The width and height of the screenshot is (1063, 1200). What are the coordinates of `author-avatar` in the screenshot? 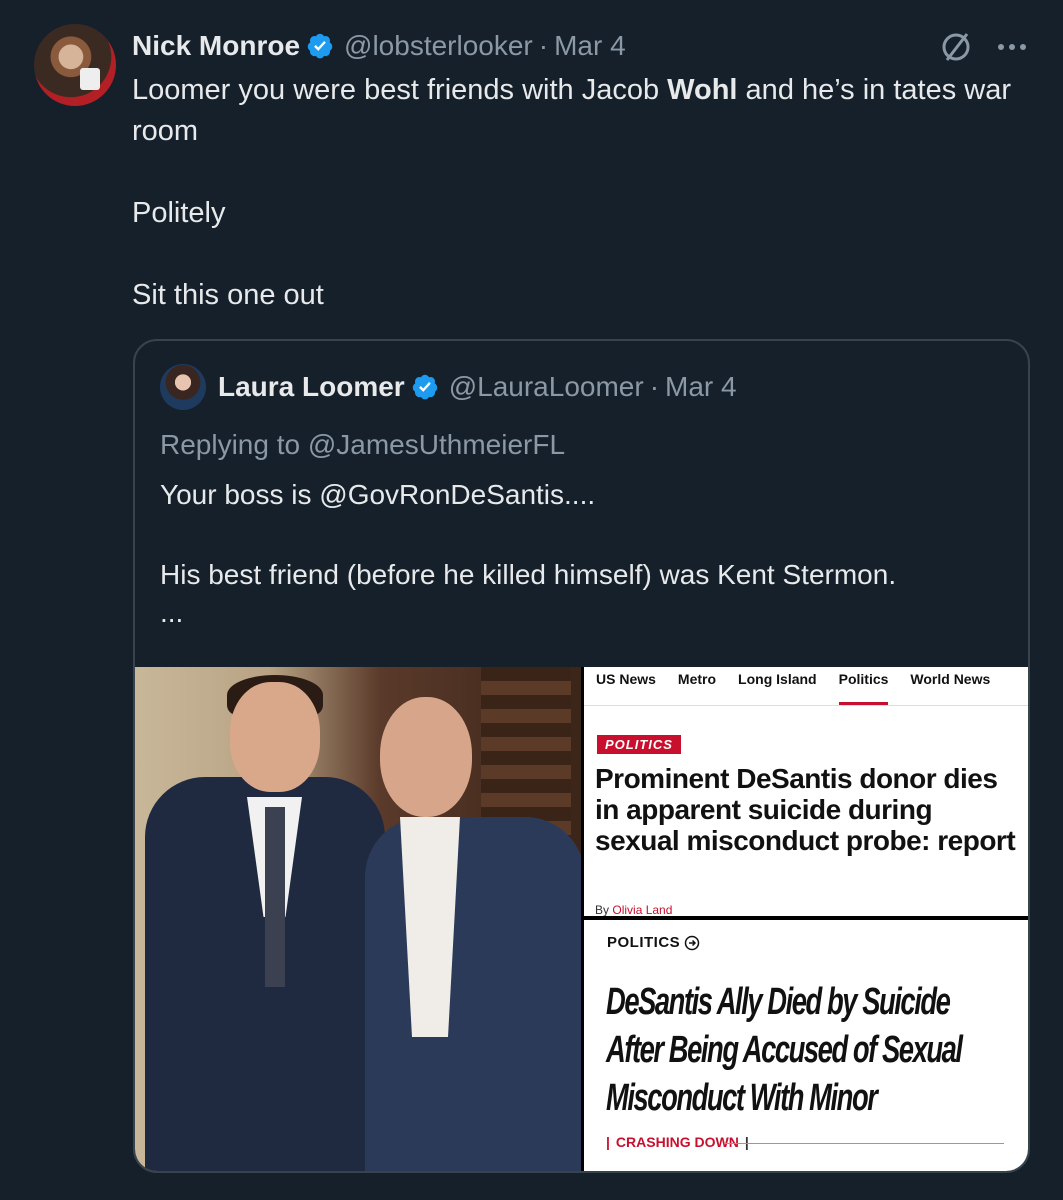 It's located at (75, 65).